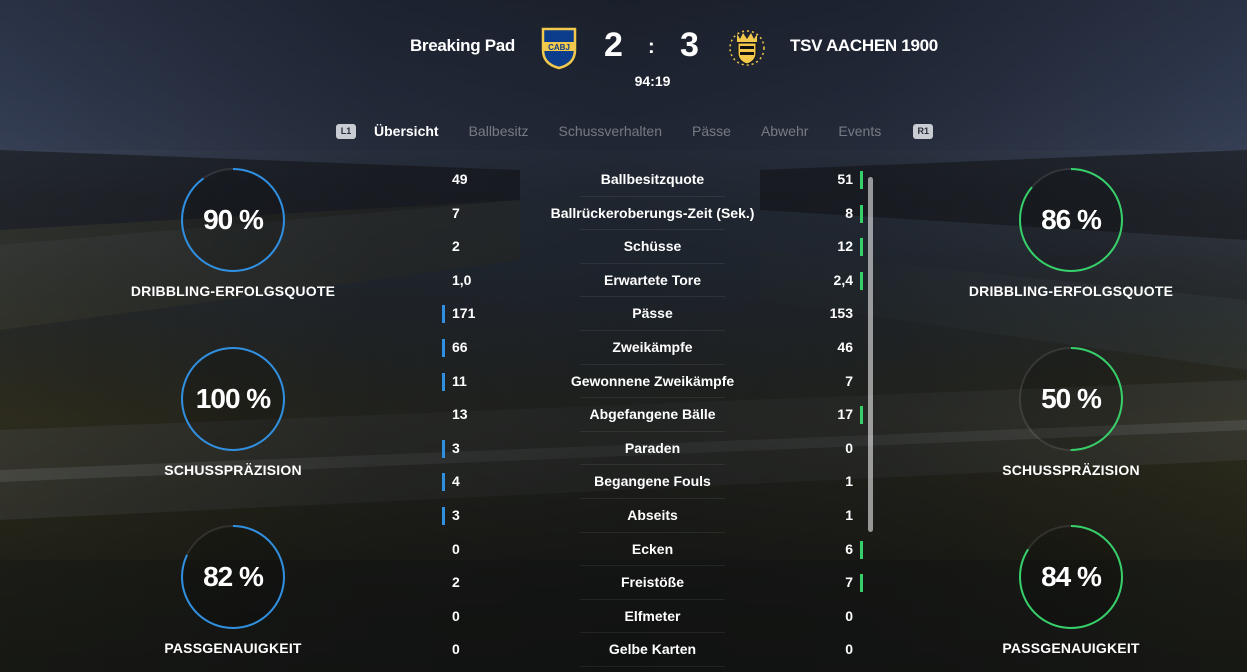 The width and height of the screenshot is (1247, 672). I want to click on stats-scrollbar, so click(870, 354).